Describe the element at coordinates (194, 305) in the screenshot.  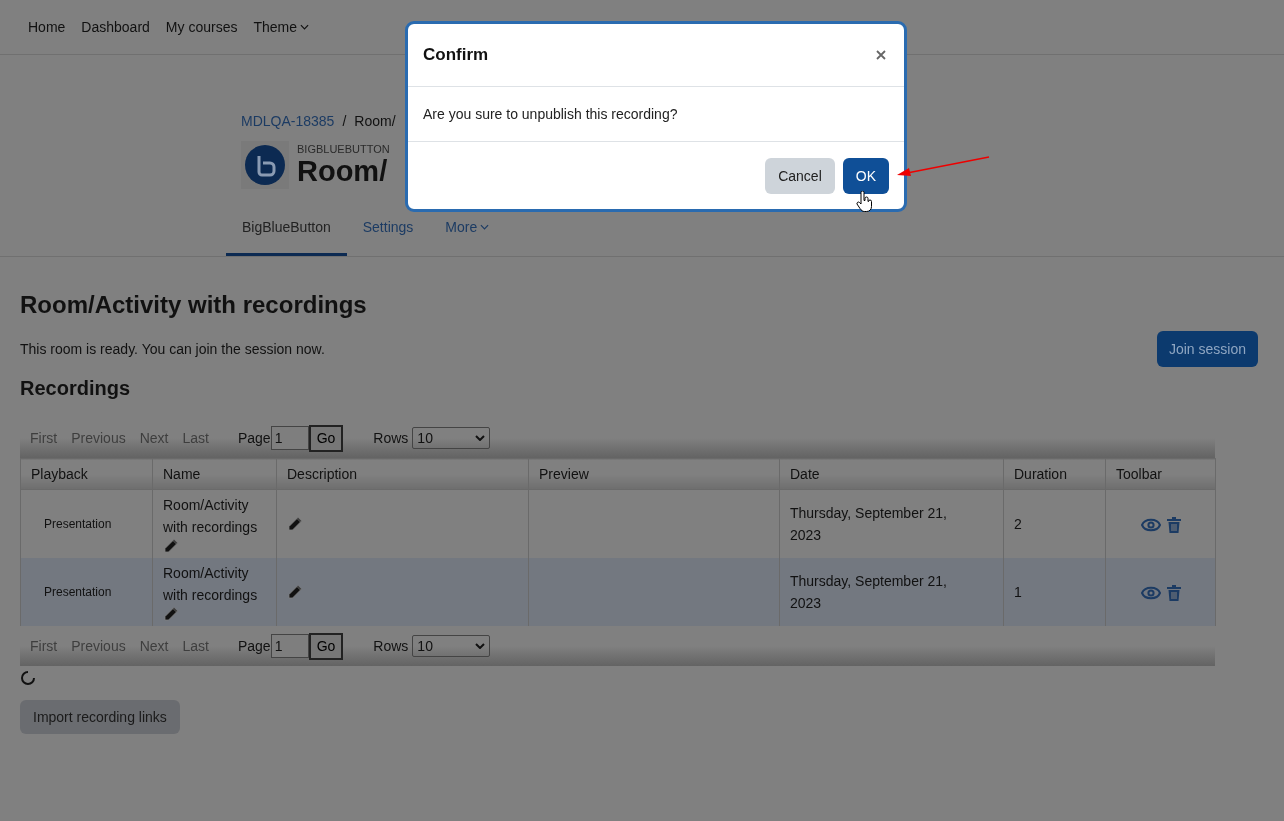
I see `activity-heading: Room/Activity with recordings` at that location.